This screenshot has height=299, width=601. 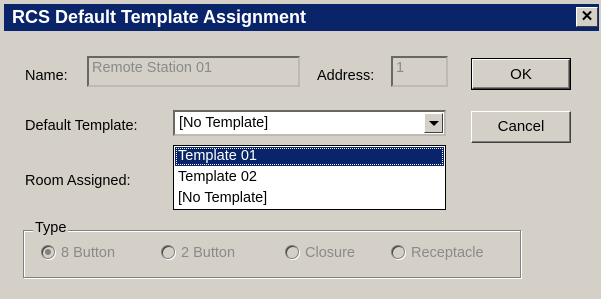 I want to click on radio-closure: Closure, so click(x=320, y=255).